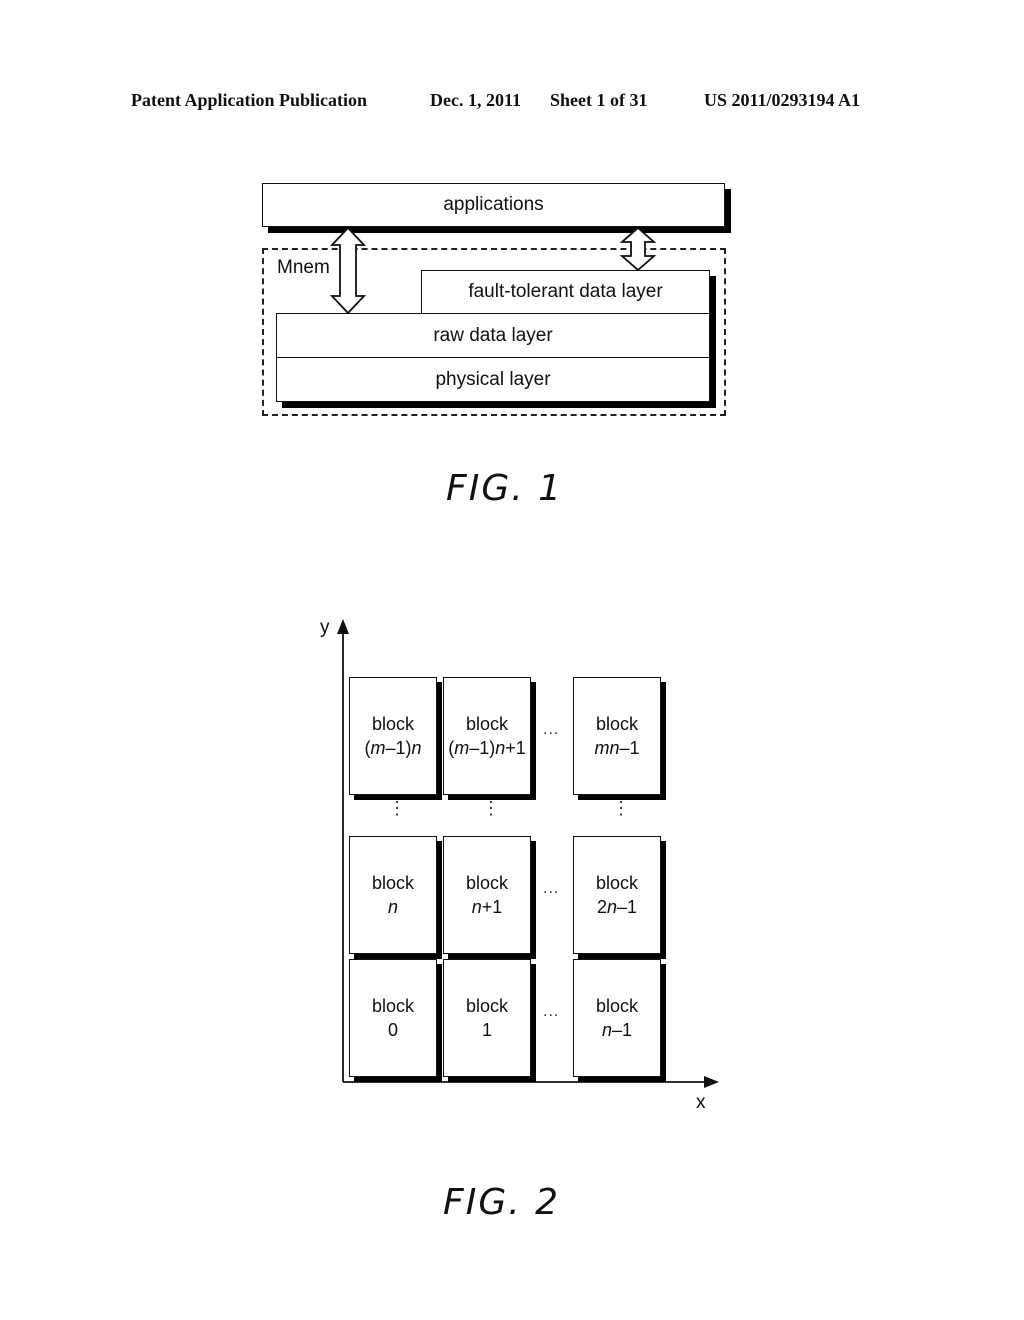  What do you see at coordinates (487, 1018) in the screenshot?
I see `memory-block: block 1` at bounding box center [487, 1018].